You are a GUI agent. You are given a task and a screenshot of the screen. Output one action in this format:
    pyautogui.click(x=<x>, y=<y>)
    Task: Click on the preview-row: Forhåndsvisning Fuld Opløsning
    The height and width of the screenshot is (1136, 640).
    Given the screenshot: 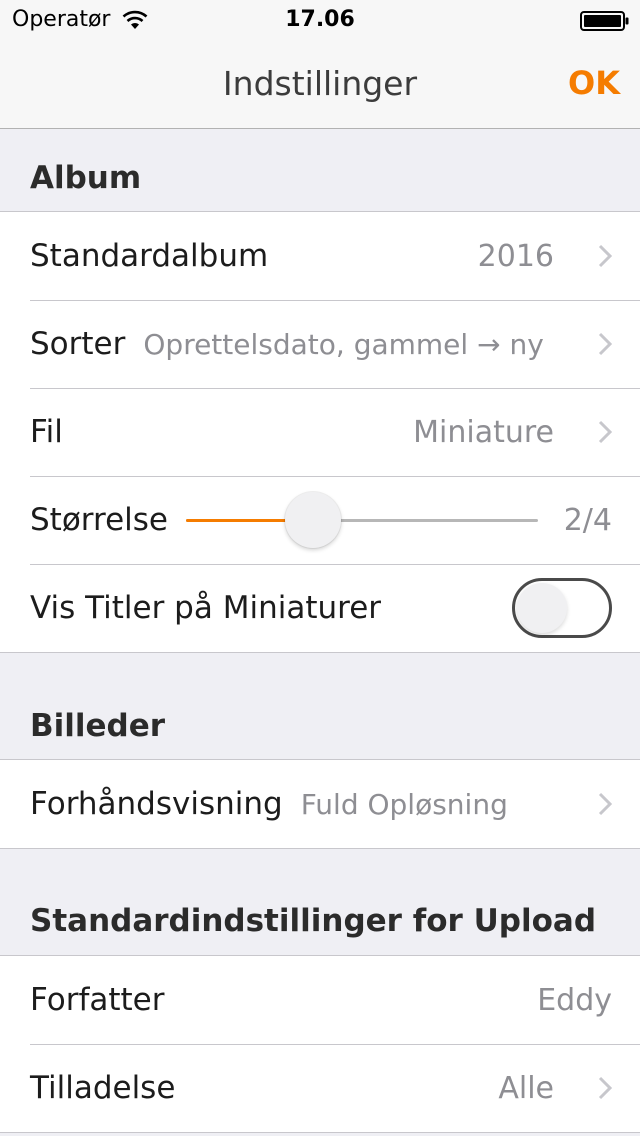 What is the action you would take?
    pyautogui.click(x=320, y=804)
    